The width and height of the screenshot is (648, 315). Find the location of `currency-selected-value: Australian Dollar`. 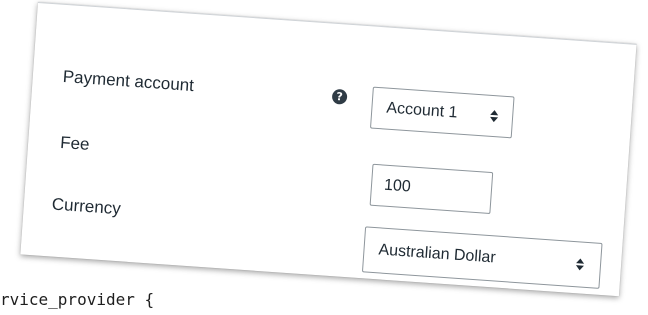

currency-selected-value: Australian Dollar is located at coordinates (437, 254).